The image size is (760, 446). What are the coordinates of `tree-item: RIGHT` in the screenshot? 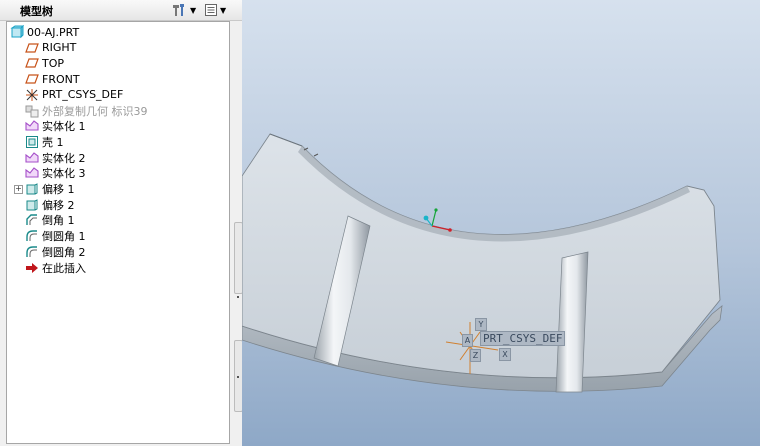 It's located at (50, 48).